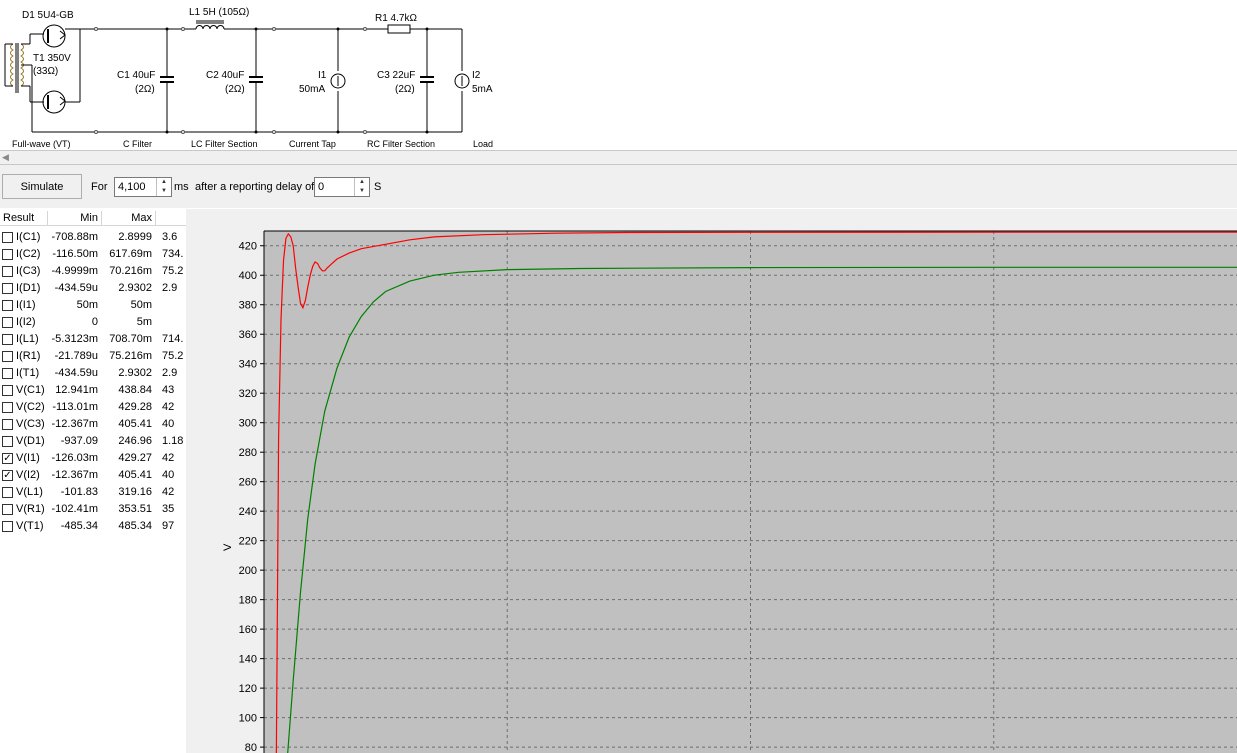 The image size is (1237, 753). Describe the element at coordinates (41, 144) in the screenshot. I see `section-label-fullwave: Full-wave (VT)` at that location.